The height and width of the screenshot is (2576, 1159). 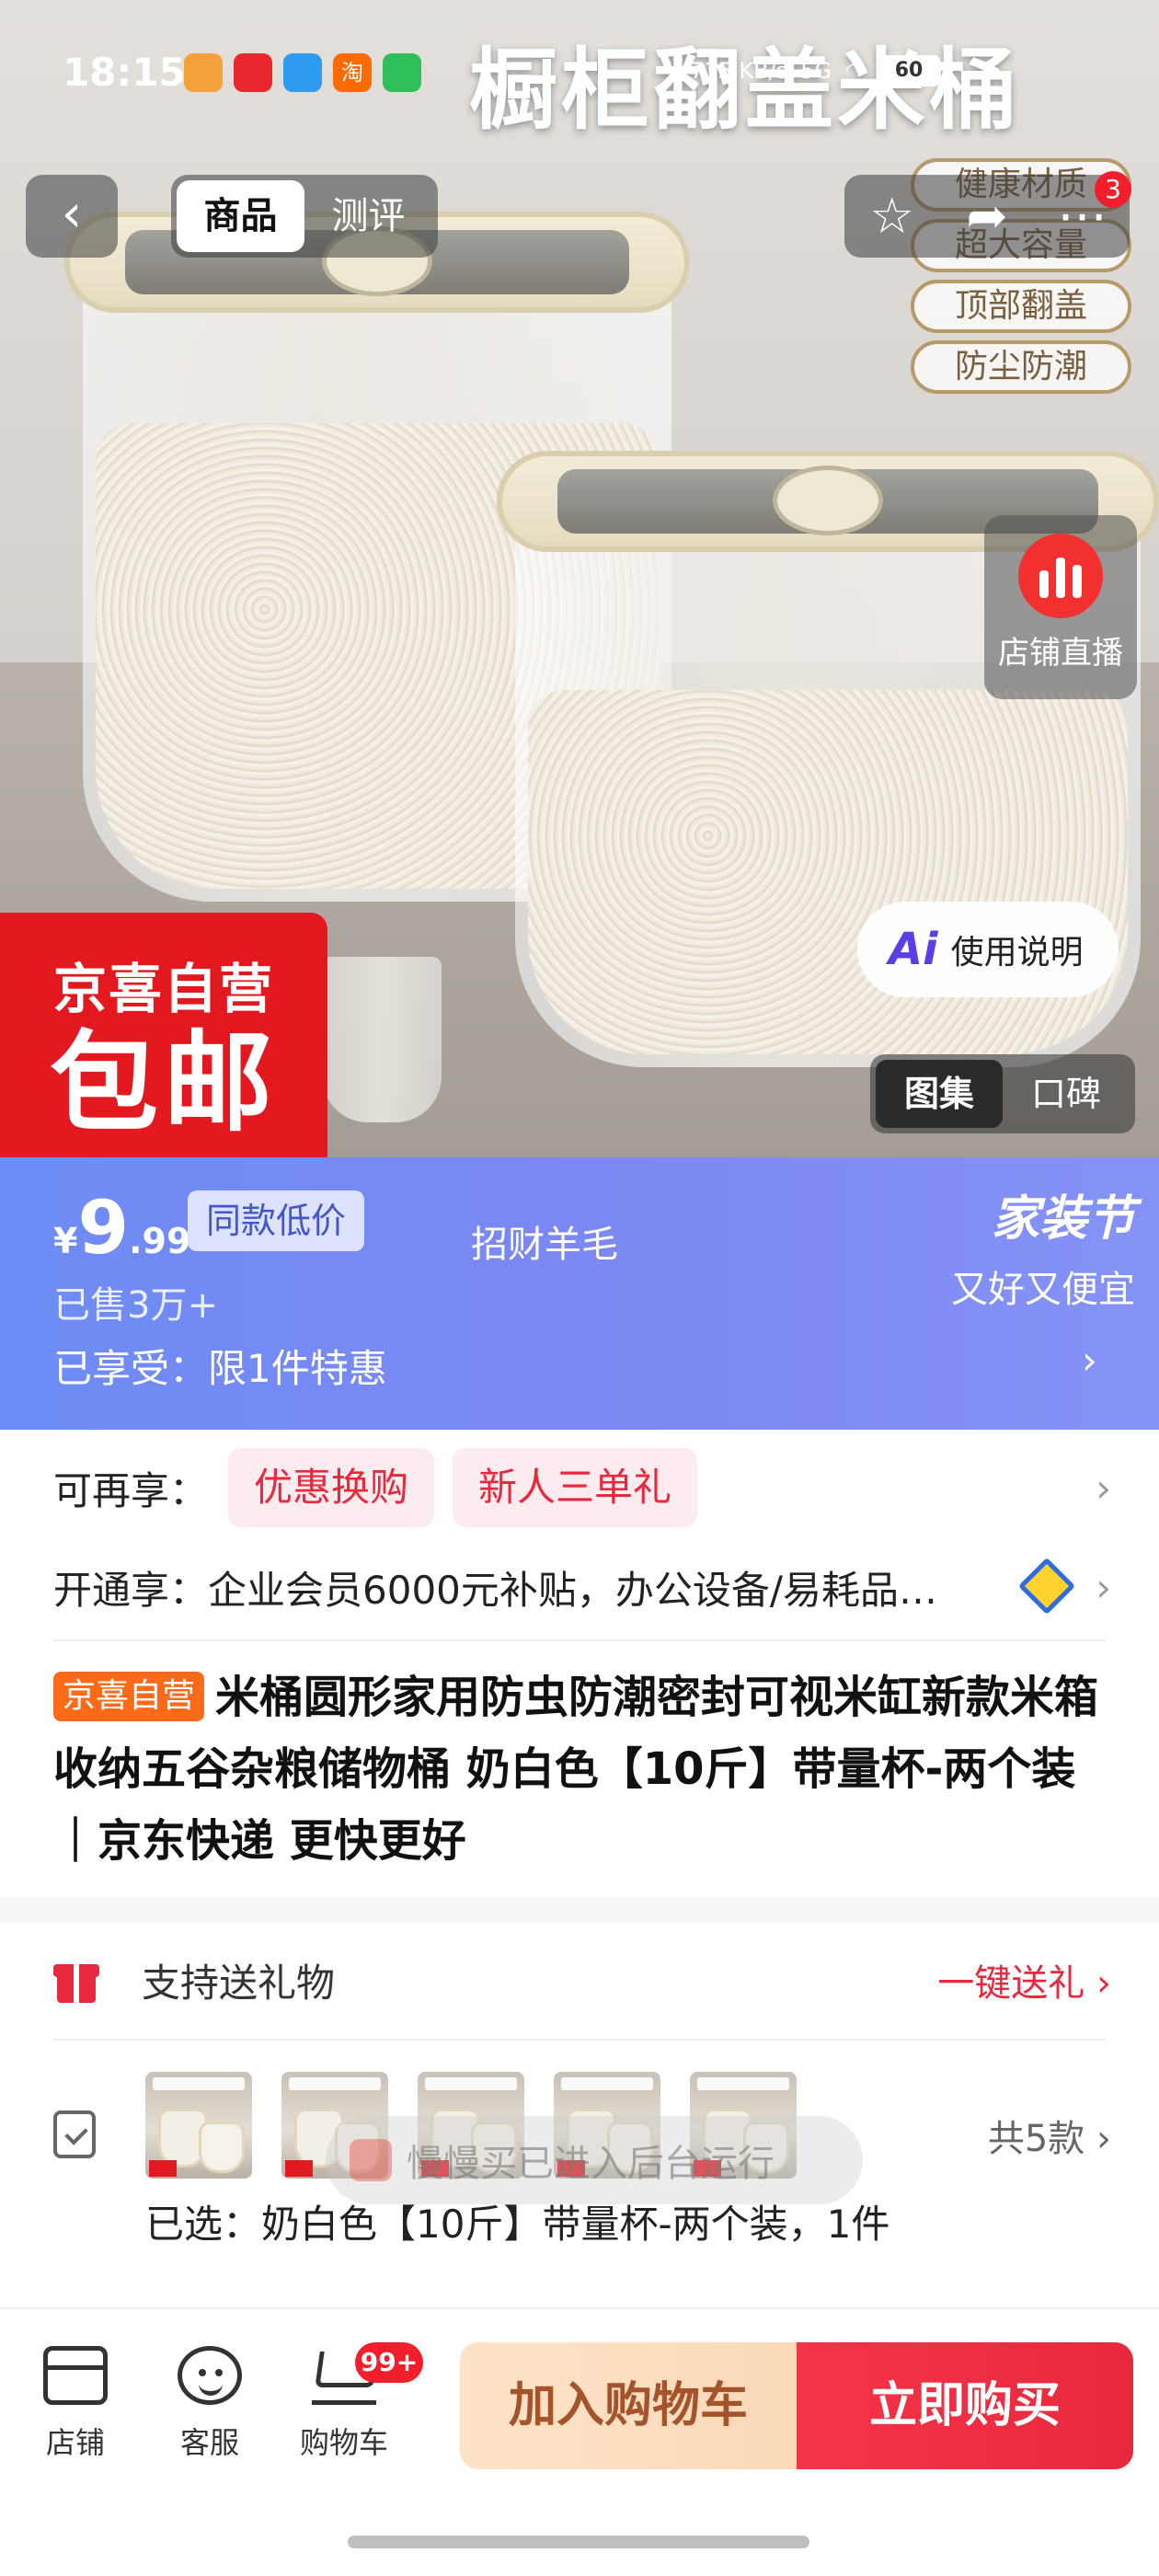 What do you see at coordinates (74, 2134) in the screenshot?
I see `selection-icon` at bounding box center [74, 2134].